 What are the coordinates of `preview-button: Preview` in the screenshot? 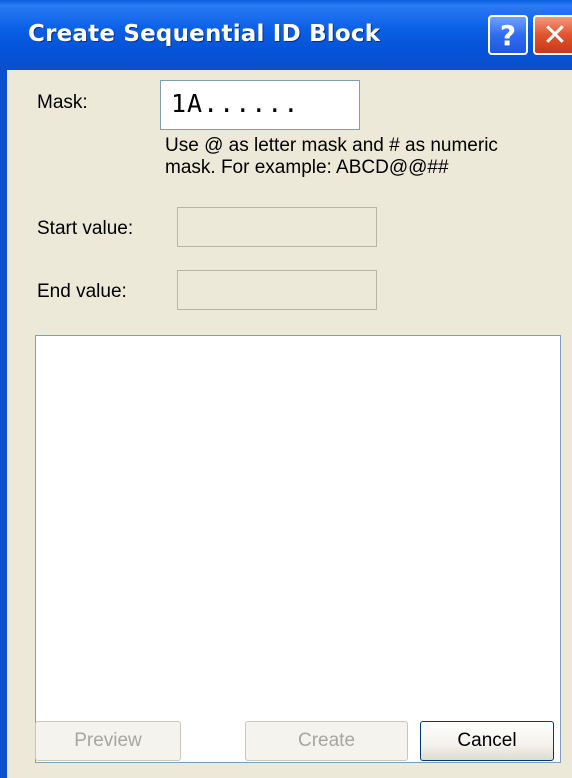 It's located at (108, 741).